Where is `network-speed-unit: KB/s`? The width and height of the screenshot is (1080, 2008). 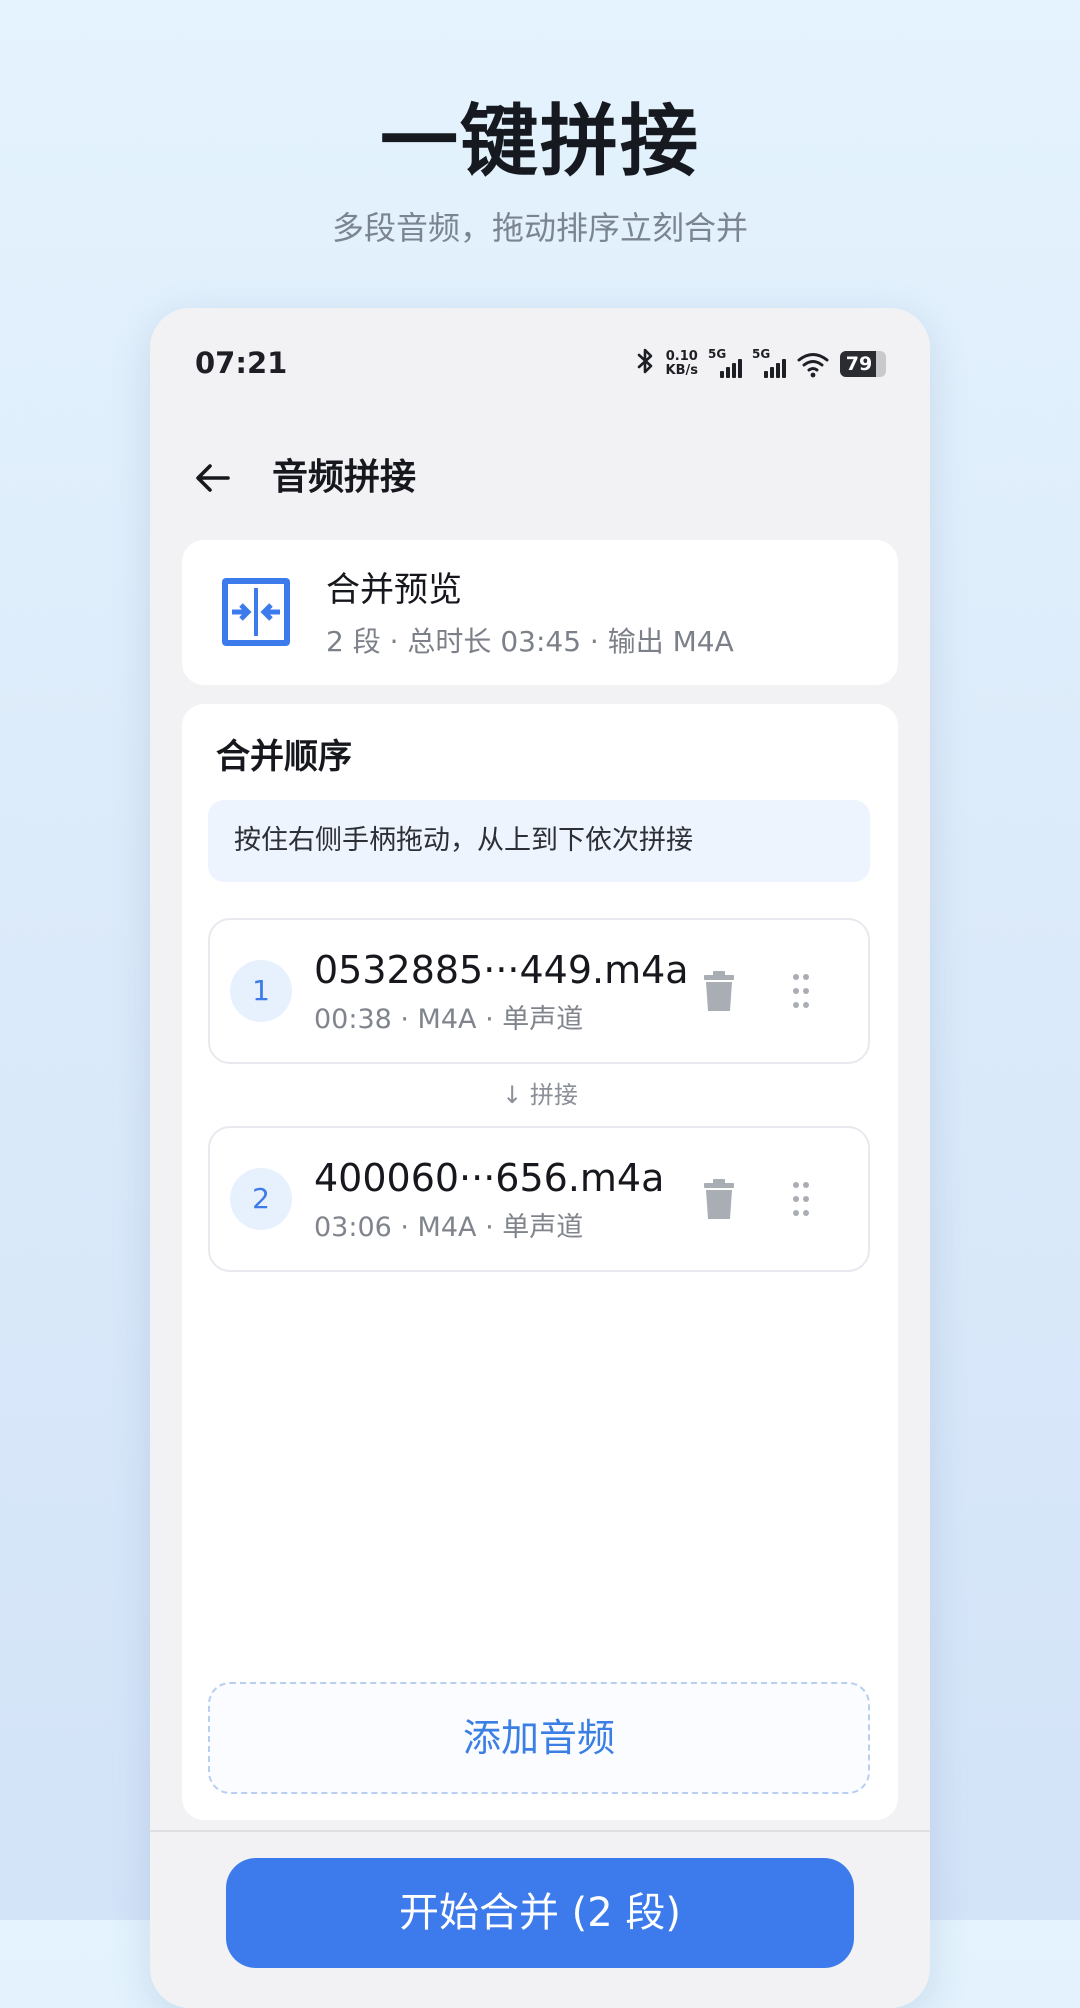 network-speed-unit: KB/s is located at coordinates (681, 370).